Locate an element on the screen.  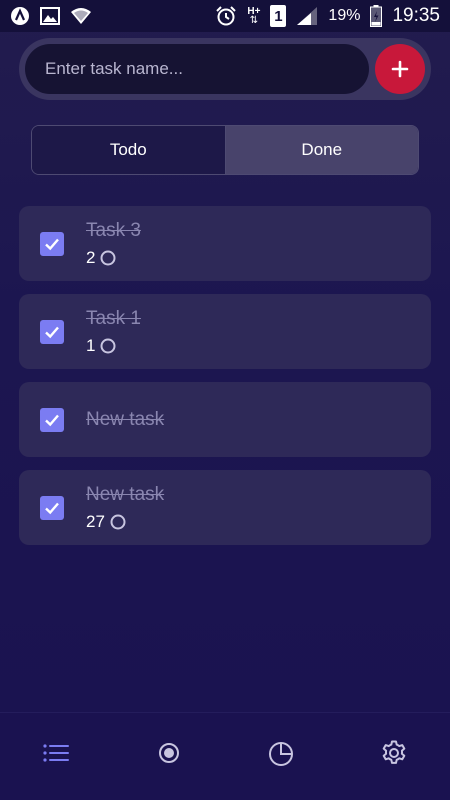
clock: 19:35 is located at coordinates (416, 15).